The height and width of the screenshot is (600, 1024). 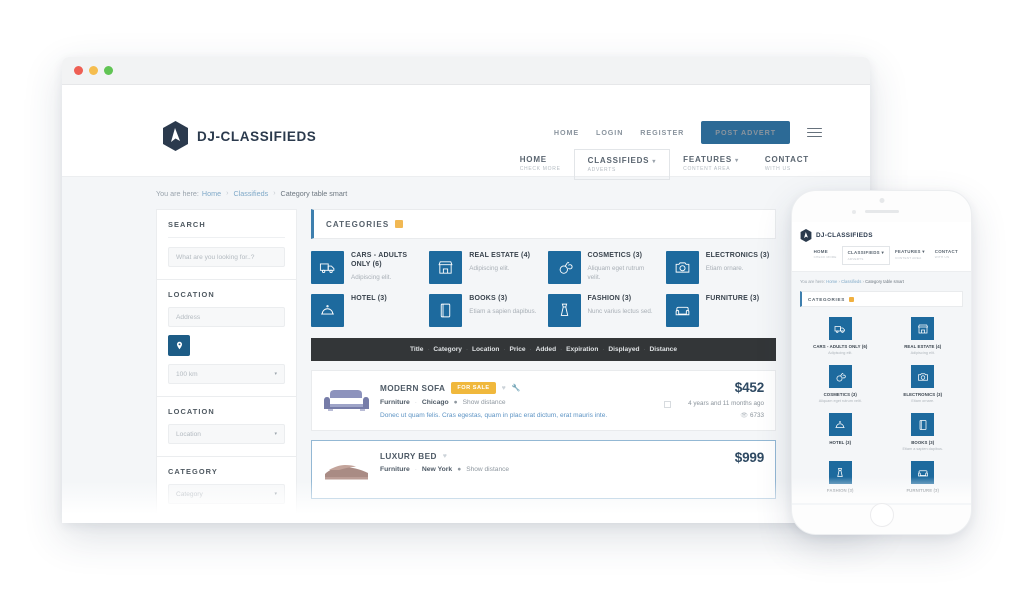 I want to click on breadcrumb-prefix: You are here:, so click(x=177, y=193).